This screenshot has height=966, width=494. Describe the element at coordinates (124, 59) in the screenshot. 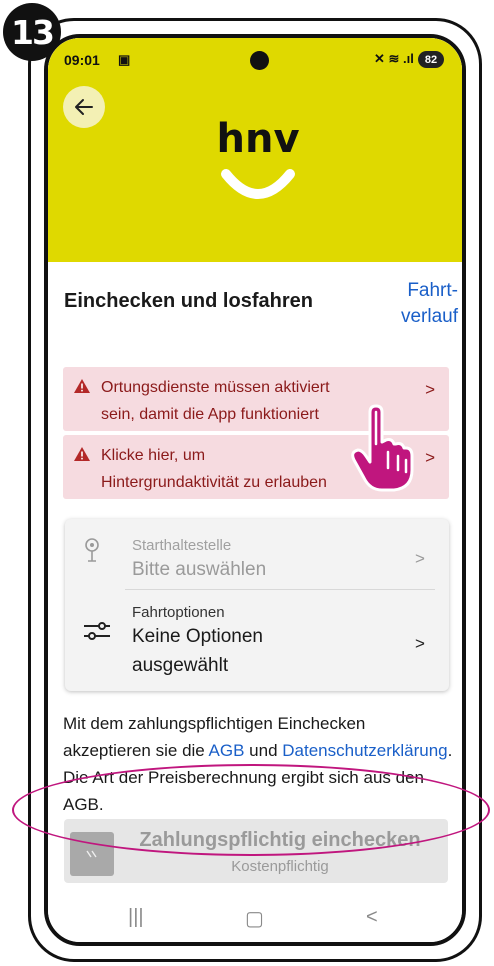

I see `screen-record-icon: ▣` at that location.